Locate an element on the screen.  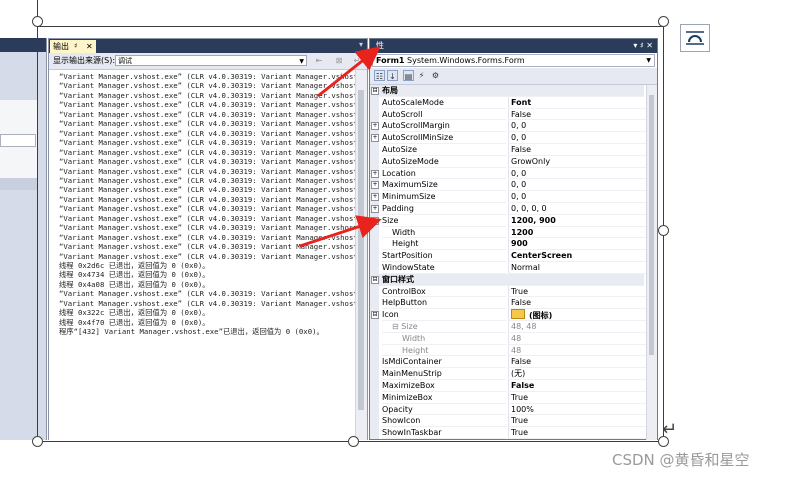
arrow-to-properties-title is located at coordinates (349, 72).